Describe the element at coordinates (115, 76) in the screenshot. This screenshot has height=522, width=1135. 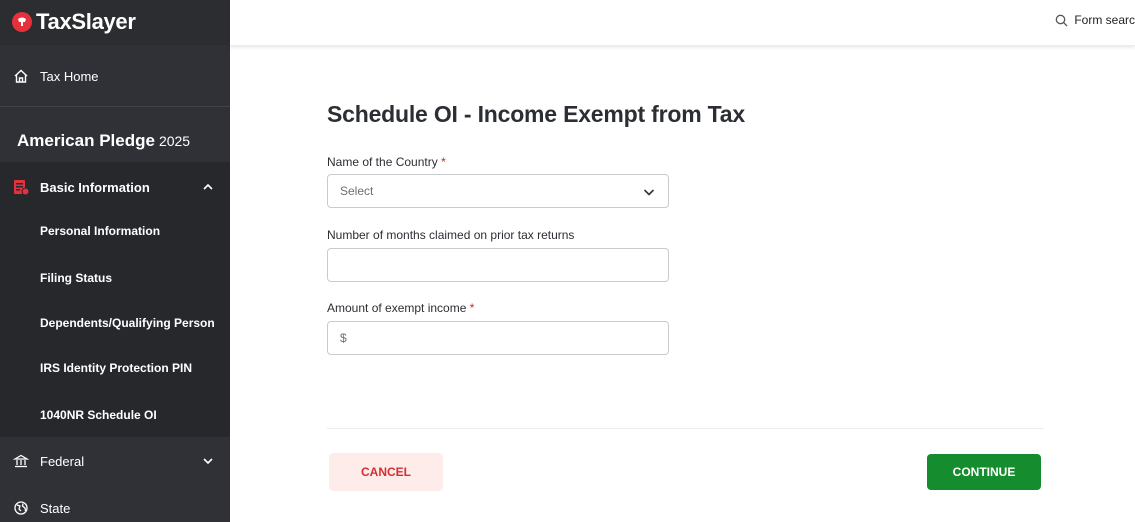
I see `sidebar-item-tax-home: Tax Home` at that location.